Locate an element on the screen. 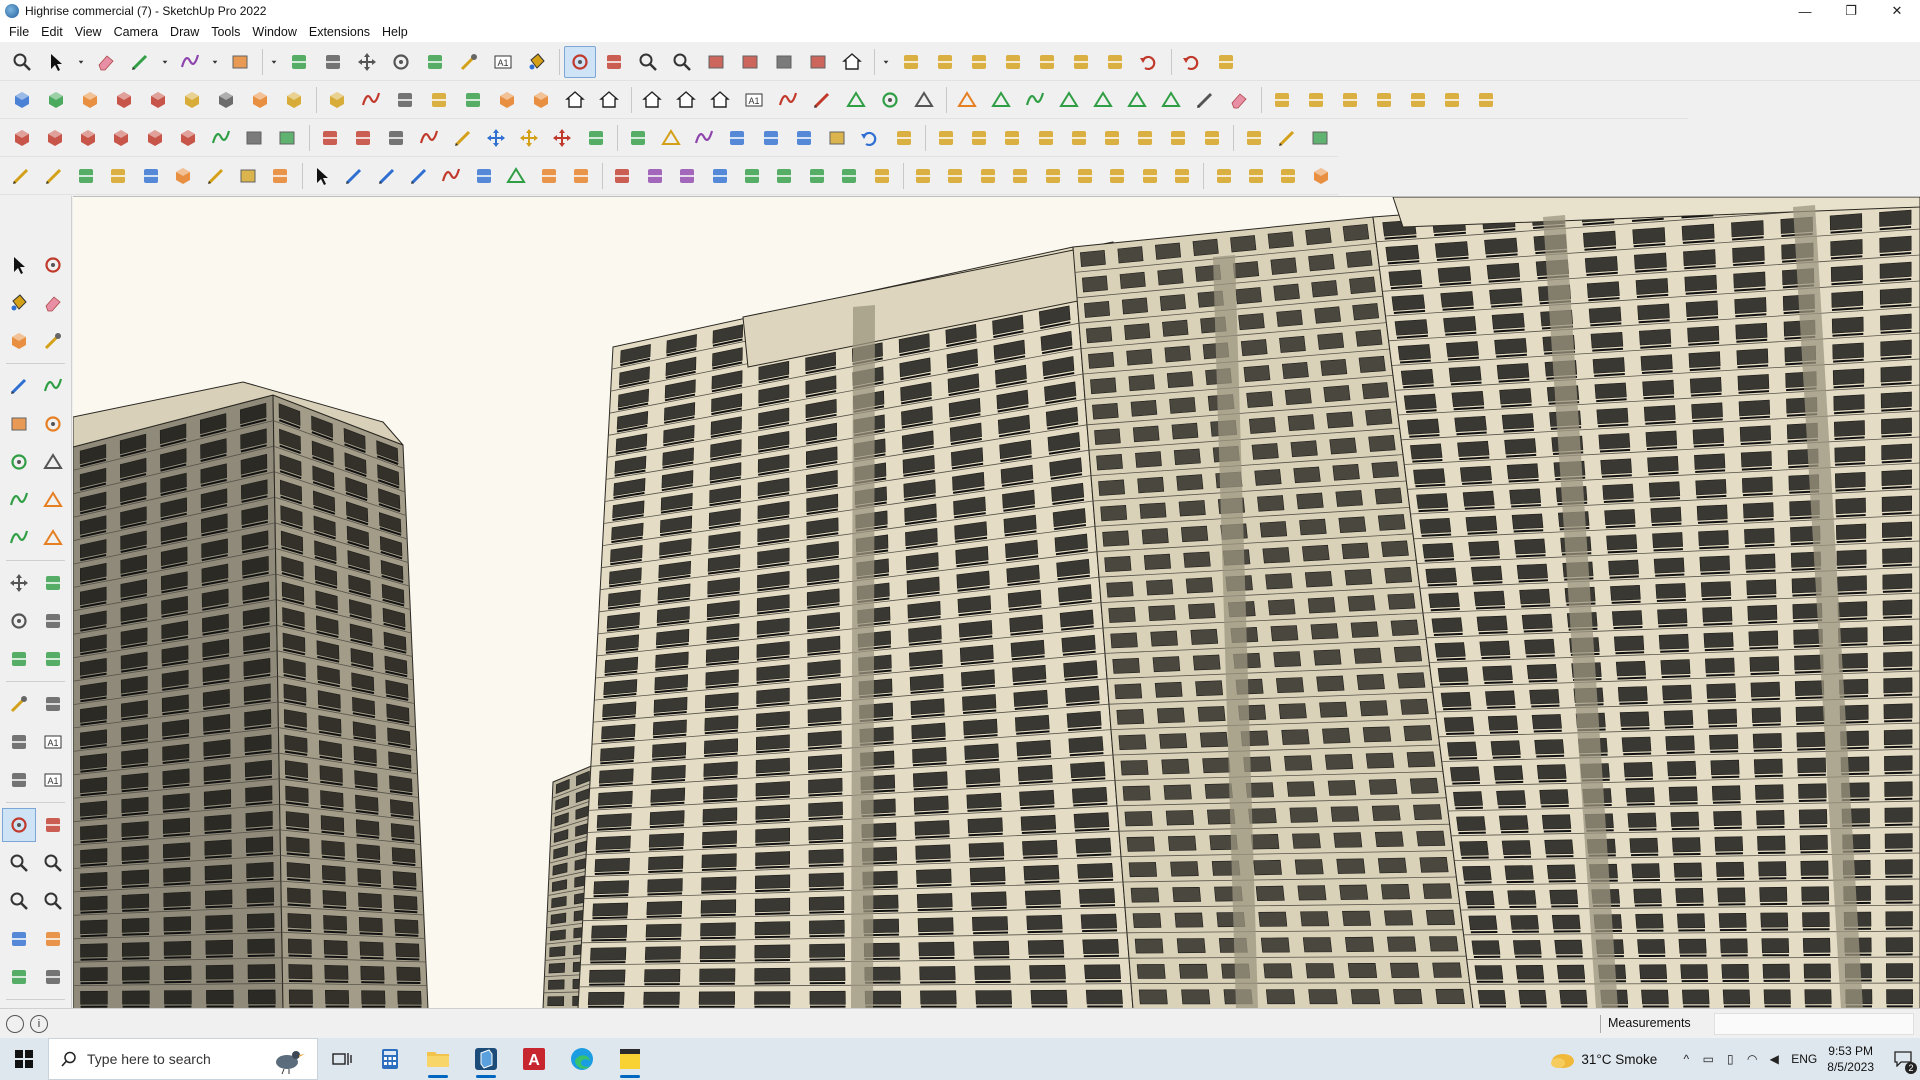  roof-tool is located at coordinates (652, 100).